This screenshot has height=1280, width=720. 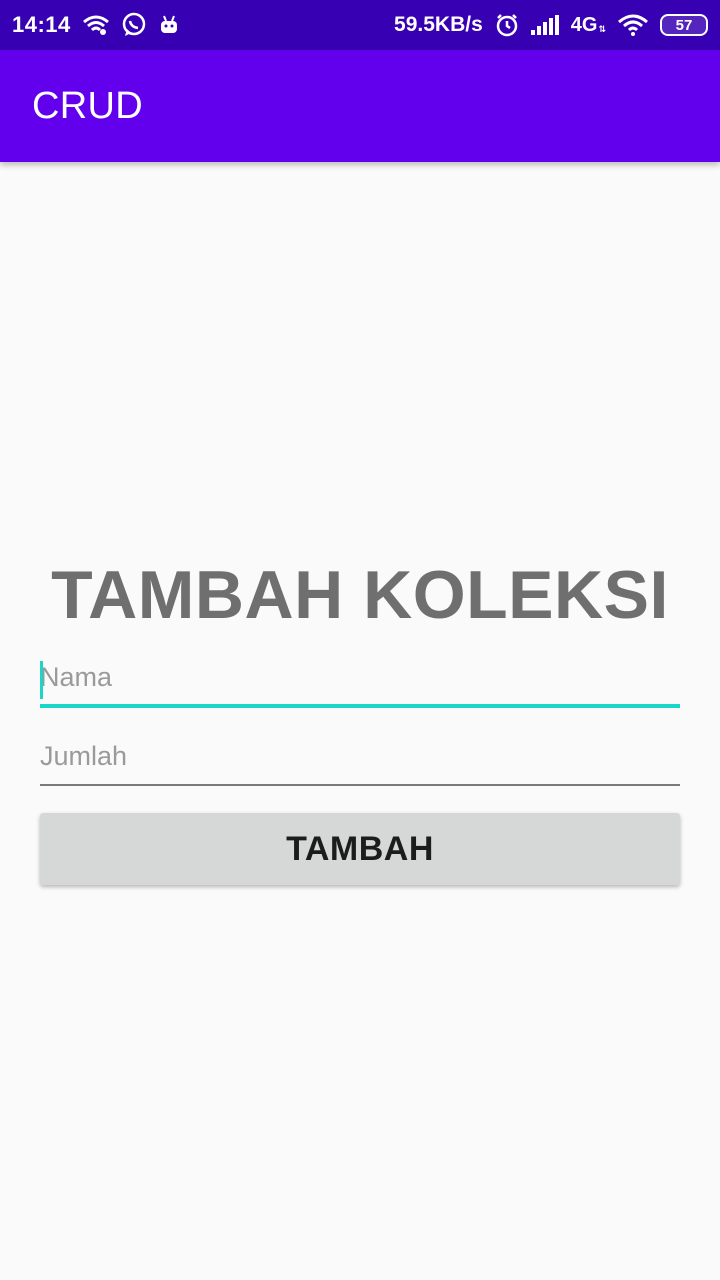 I want to click on battery-icon: 57, so click(x=684, y=25).